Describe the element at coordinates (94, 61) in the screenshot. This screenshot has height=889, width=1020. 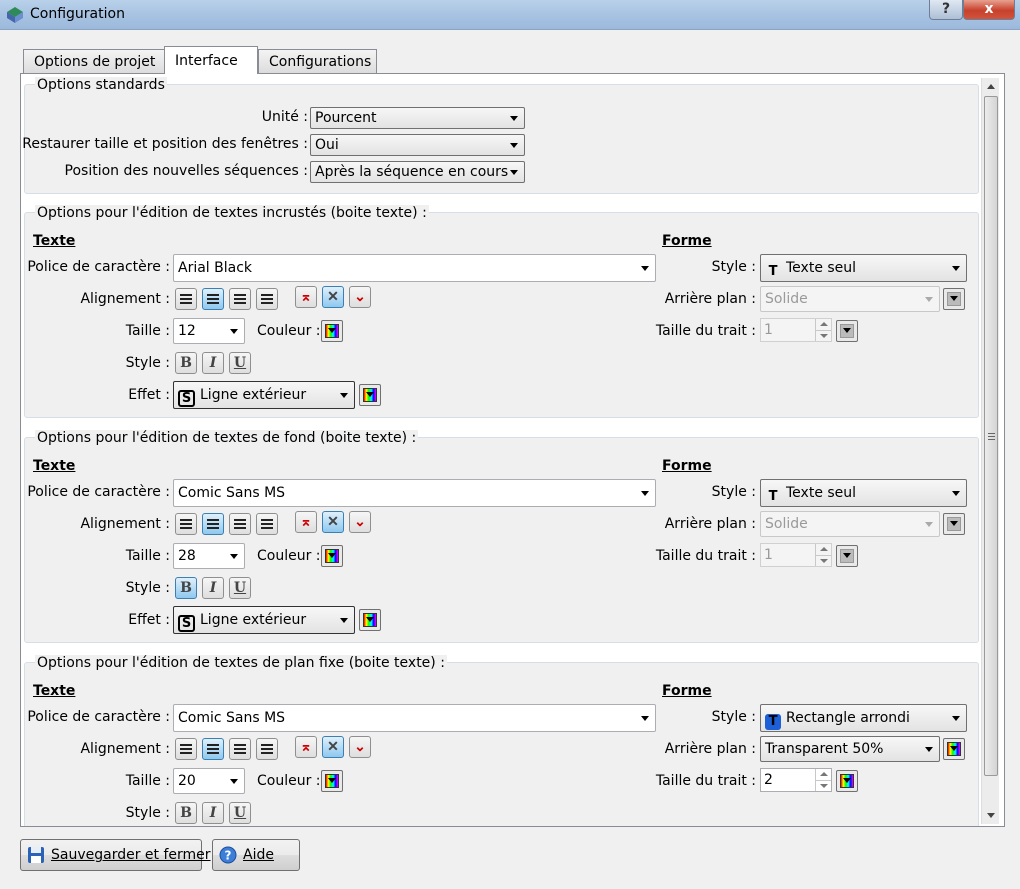
I see `tab-options-de-projet: Options de projet` at that location.